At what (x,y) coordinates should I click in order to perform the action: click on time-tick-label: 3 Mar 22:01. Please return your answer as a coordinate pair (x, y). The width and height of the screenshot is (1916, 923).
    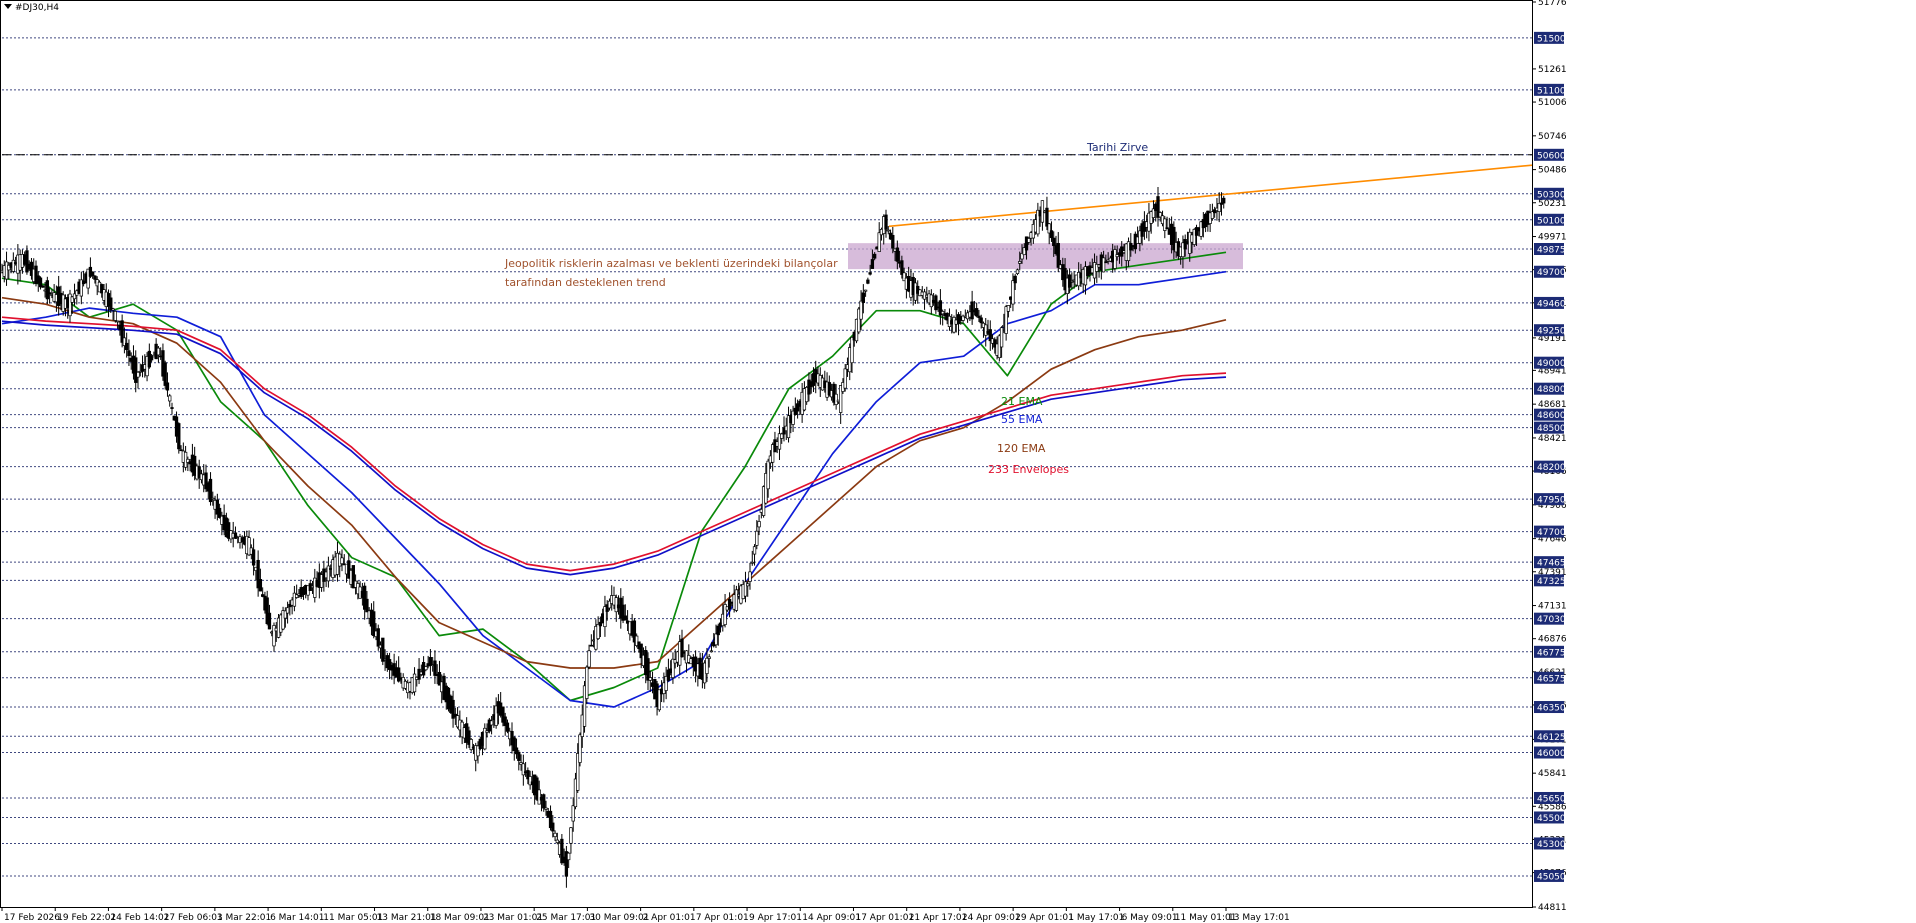
    Looking at the image, I should click on (244, 918).